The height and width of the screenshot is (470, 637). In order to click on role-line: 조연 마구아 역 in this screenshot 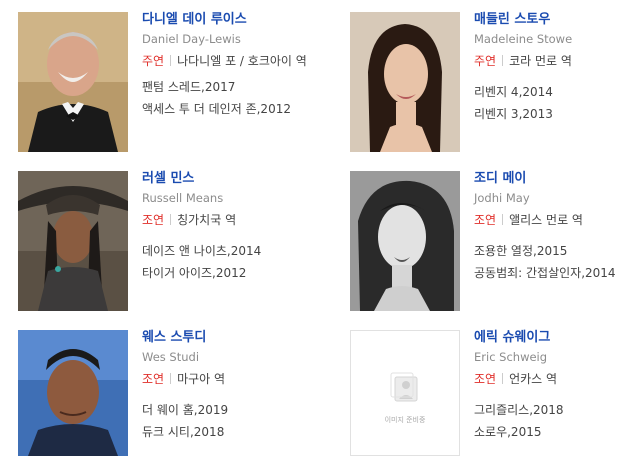, I will do `click(229, 379)`.